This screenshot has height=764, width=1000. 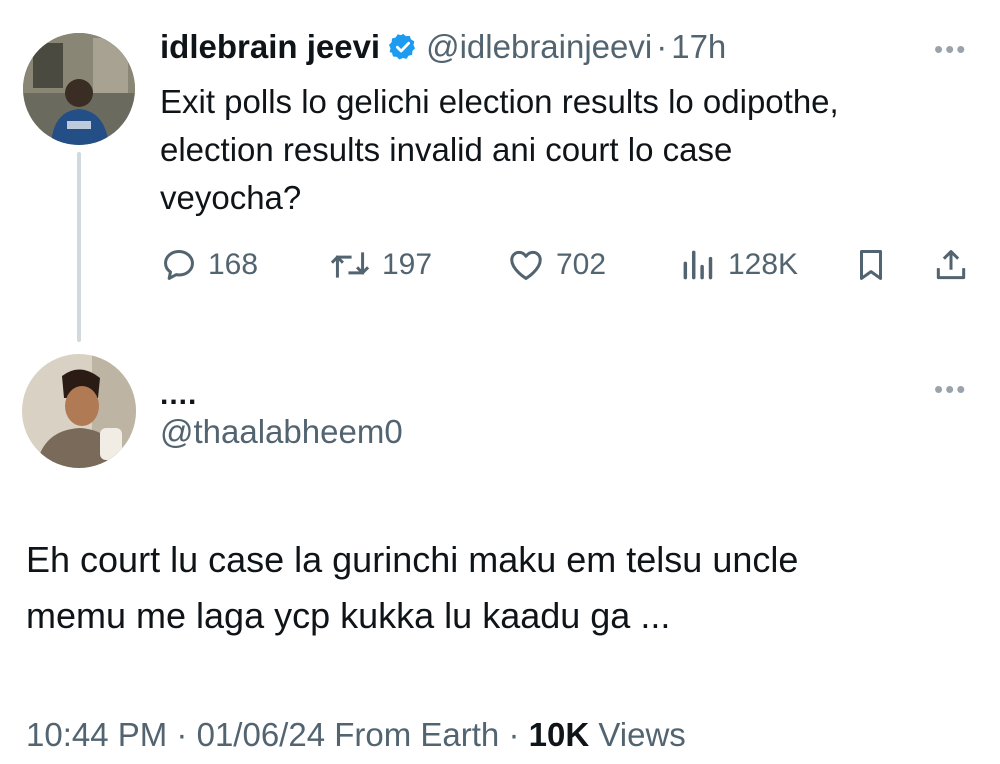 What do you see at coordinates (763, 264) in the screenshot?
I see `views-count: 128K` at bounding box center [763, 264].